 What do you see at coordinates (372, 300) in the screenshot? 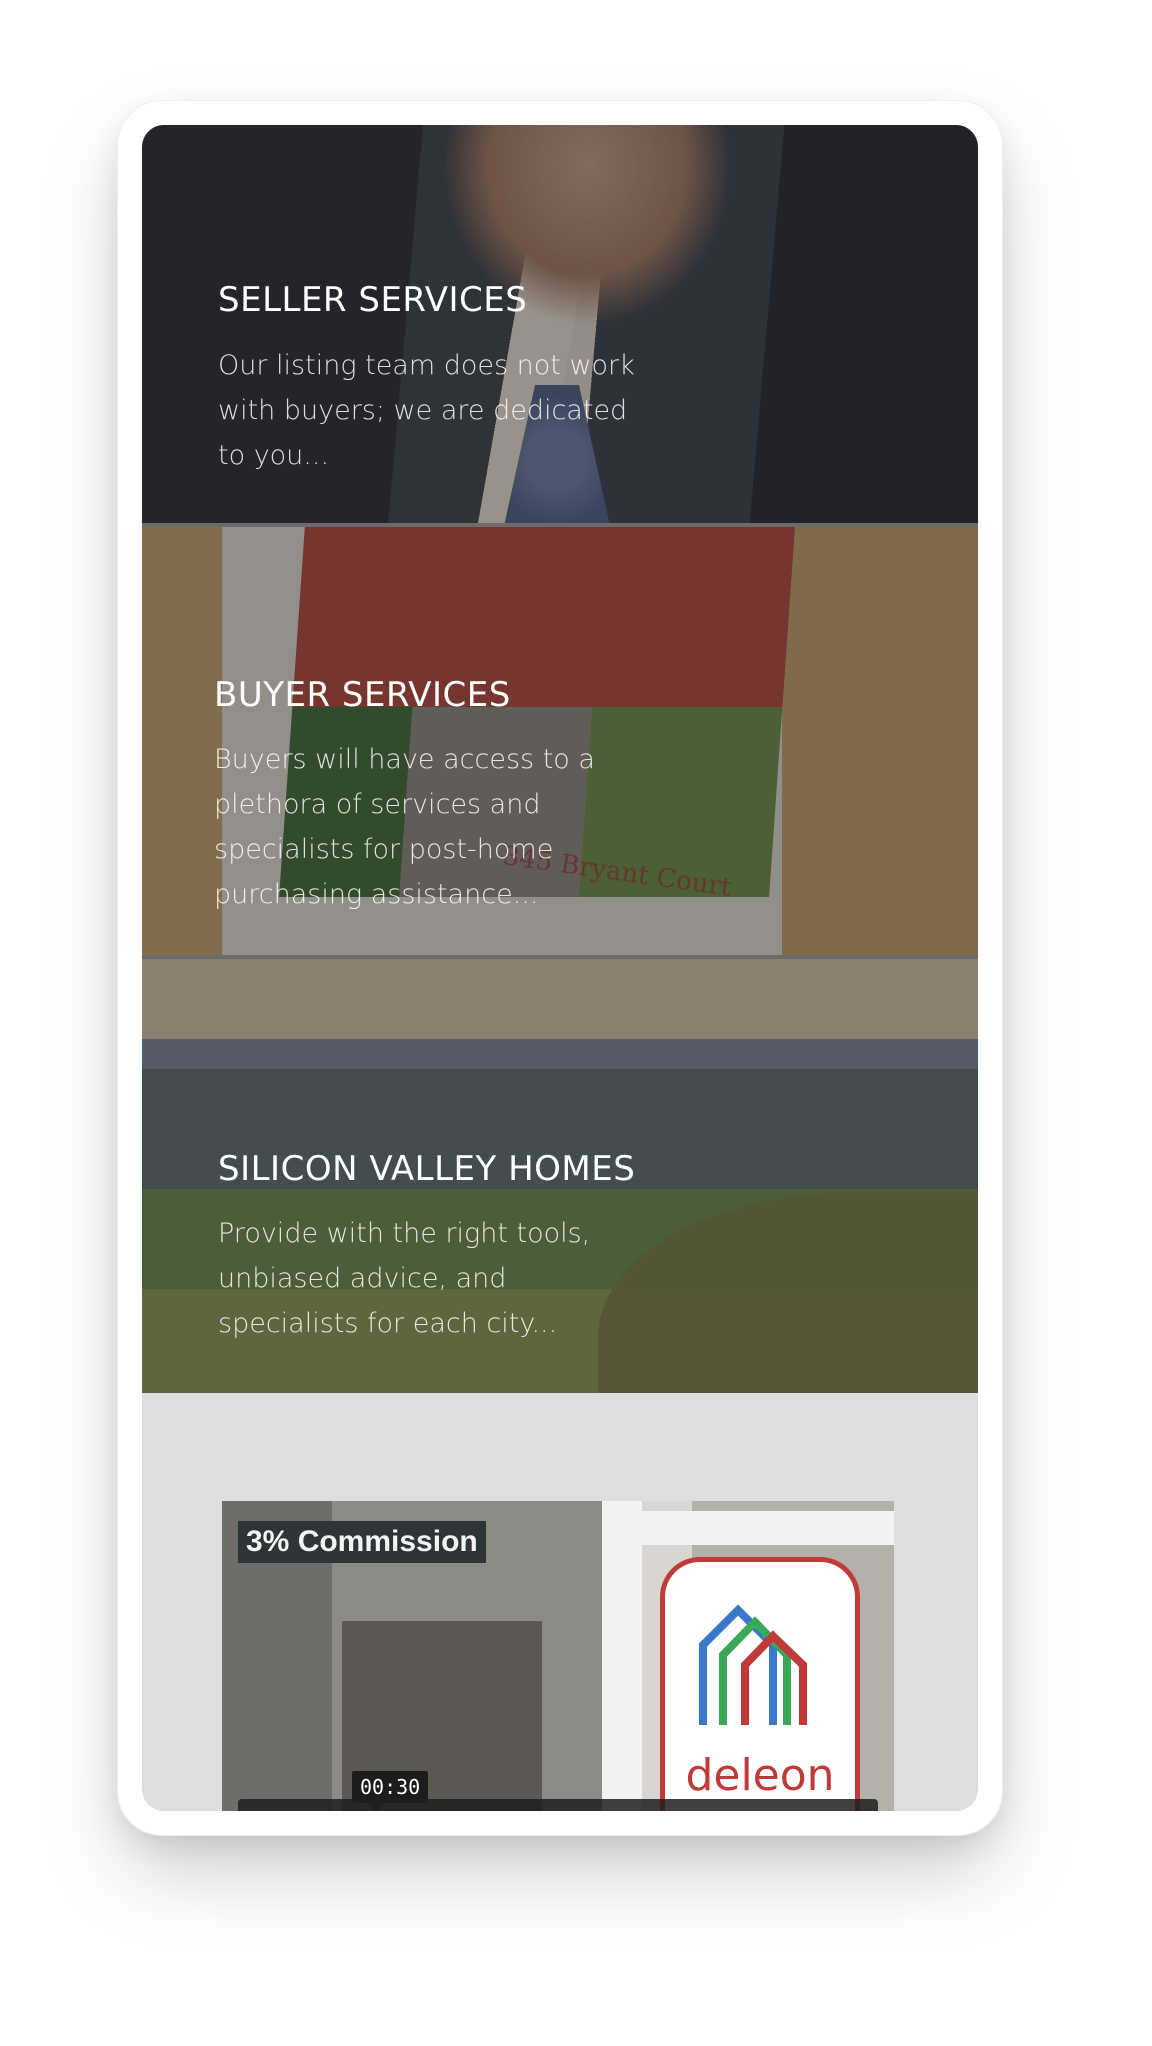
I see `seller-services-title: SELLER SERVICES` at bounding box center [372, 300].